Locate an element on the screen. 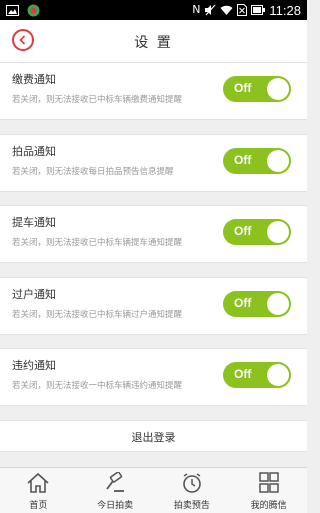 This screenshot has height=513, width=320. nfc-icon: N is located at coordinates (196, 9).